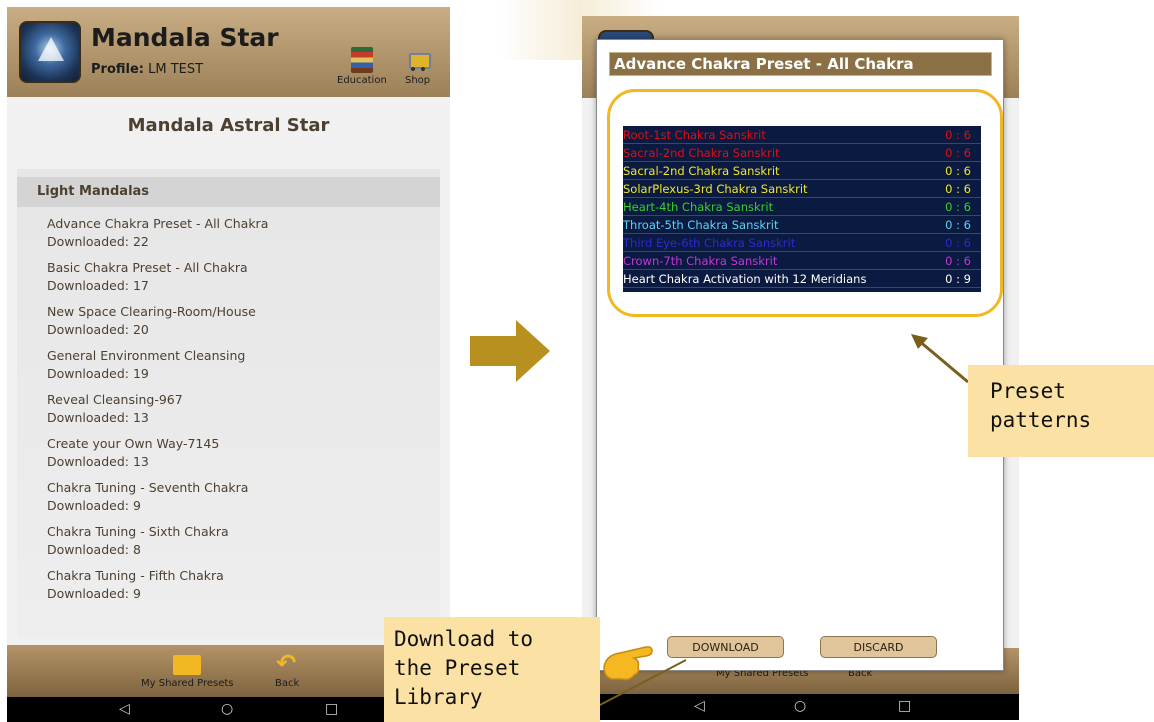 This screenshot has width=1154, height=722. I want to click on my-shared-presets-button: My Shared Presets, so click(187, 672).